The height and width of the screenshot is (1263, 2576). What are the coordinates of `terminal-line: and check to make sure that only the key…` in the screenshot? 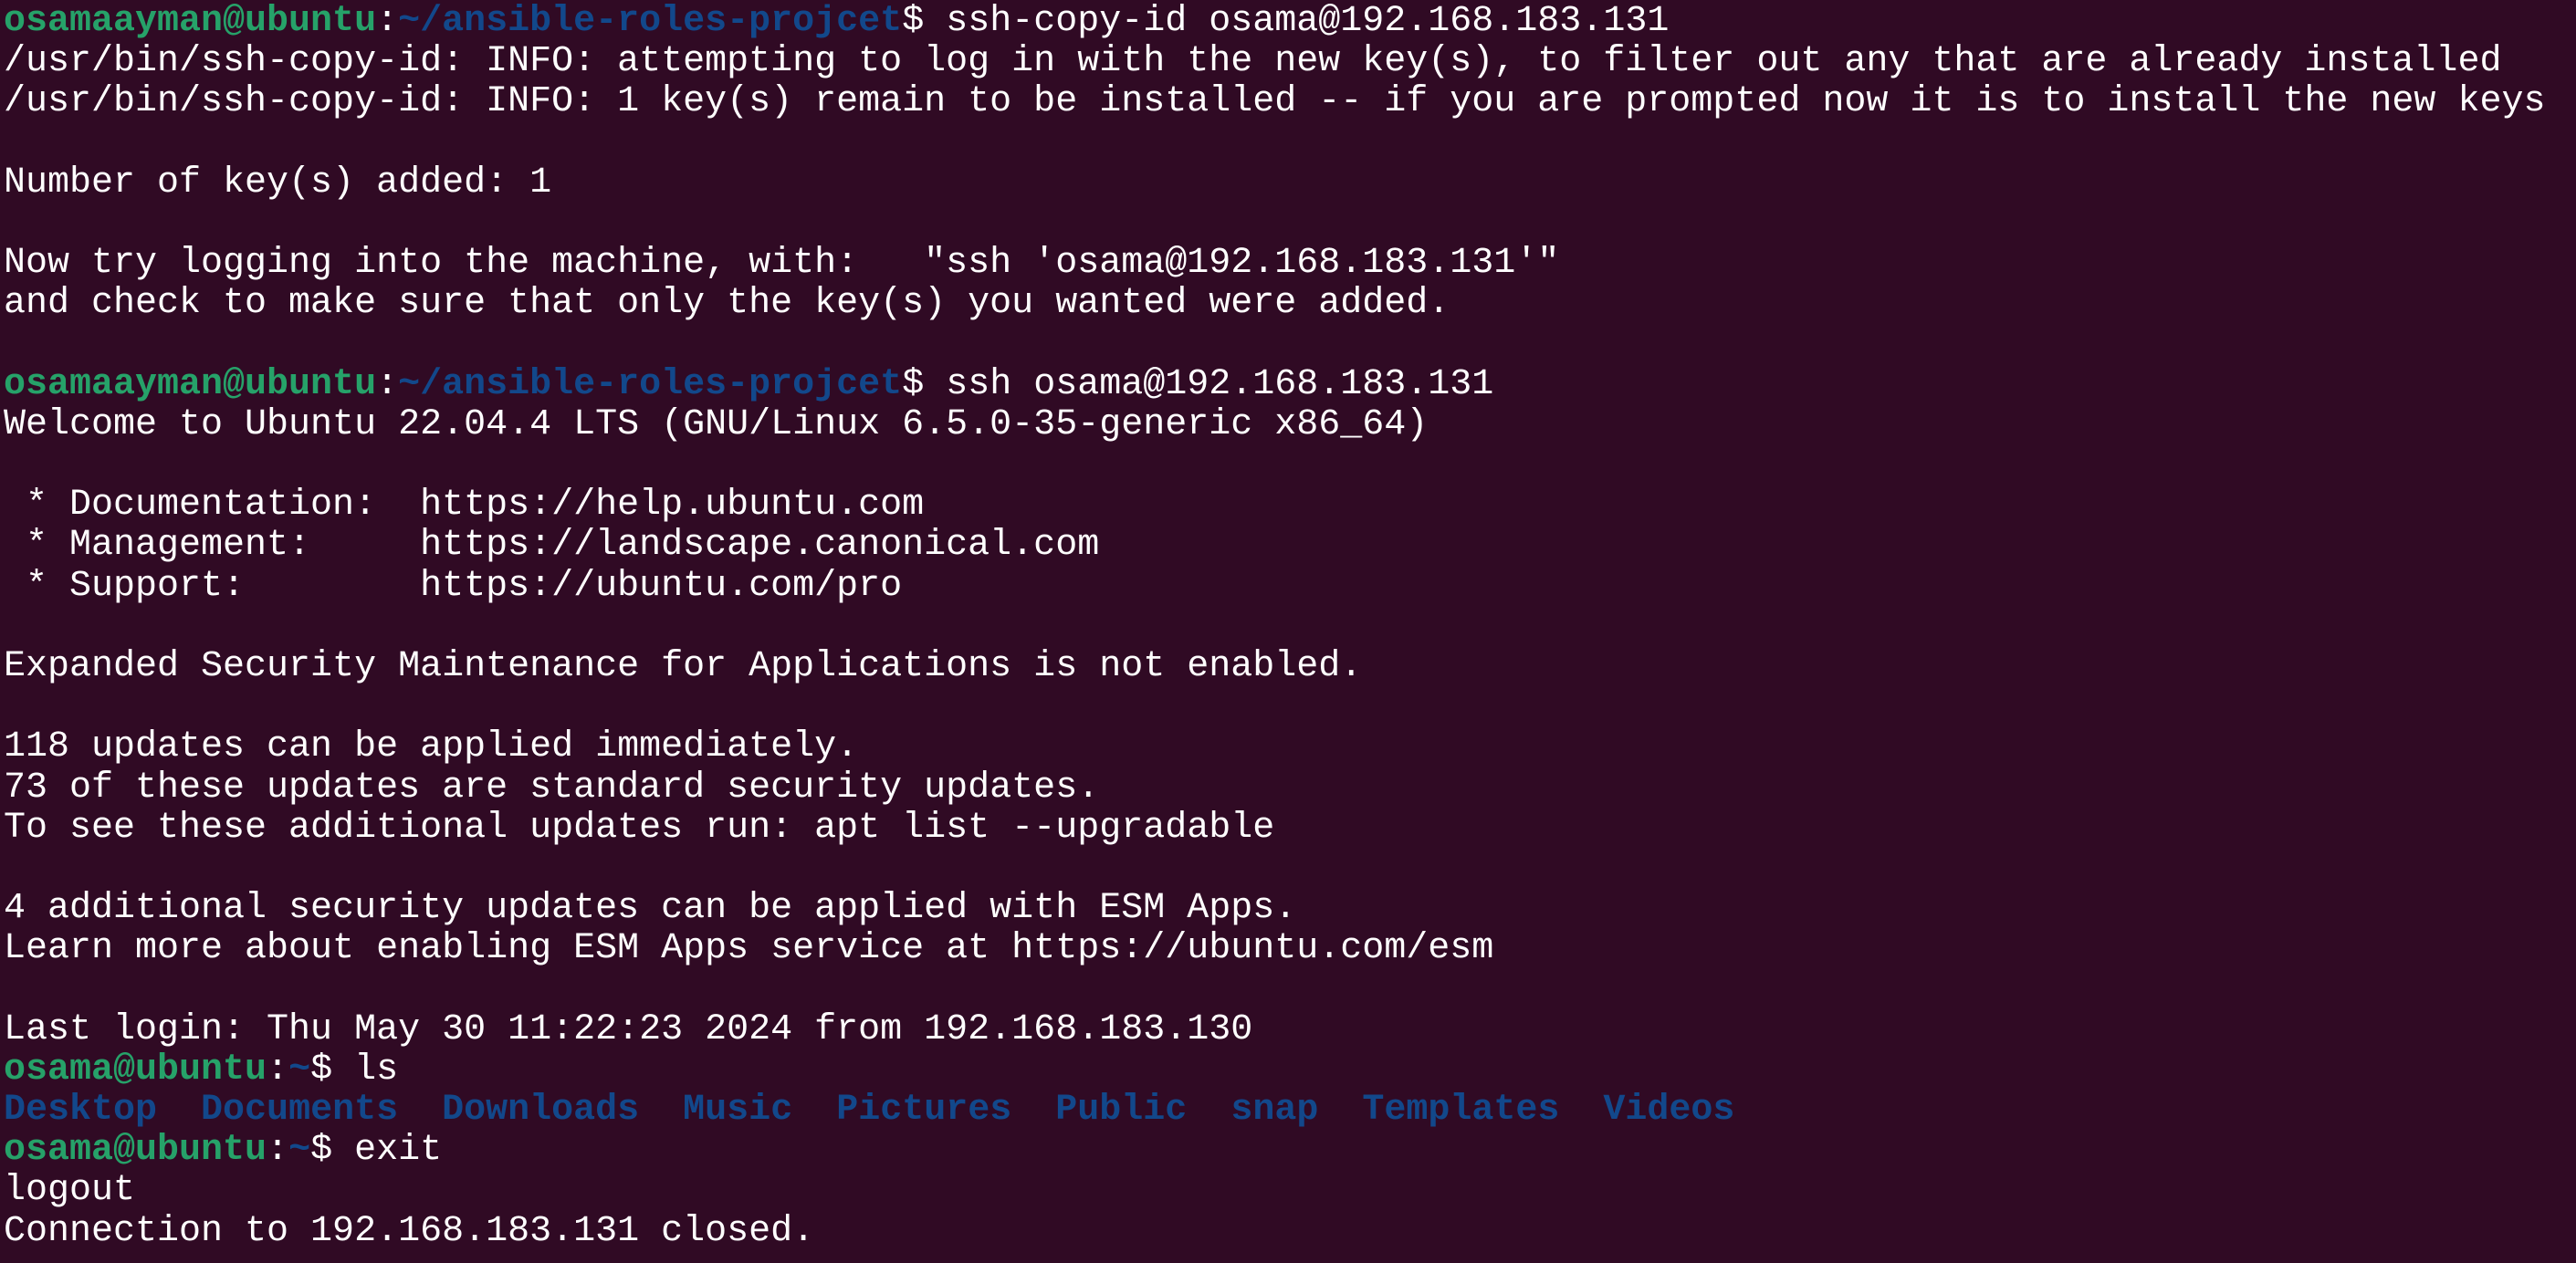 It's located at (1290, 304).